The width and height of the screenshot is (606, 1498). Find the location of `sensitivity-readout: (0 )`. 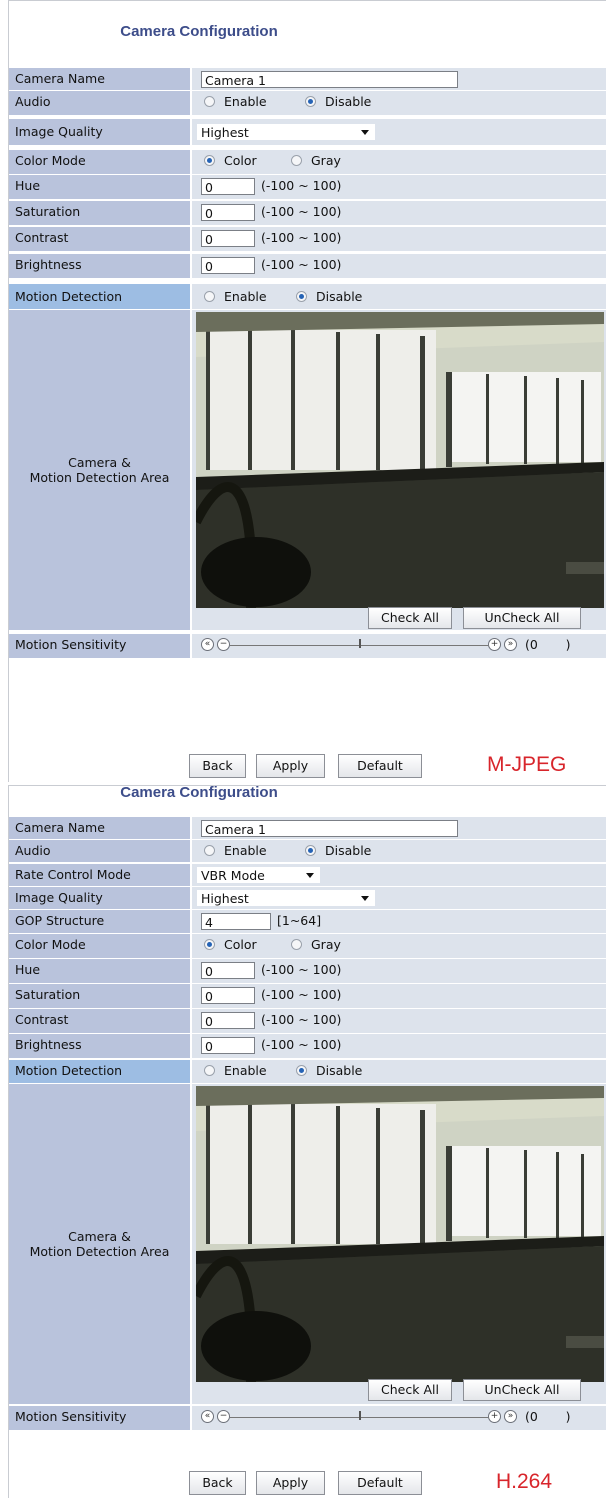

sensitivity-readout: (0 ) is located at coordinates (548, 644).